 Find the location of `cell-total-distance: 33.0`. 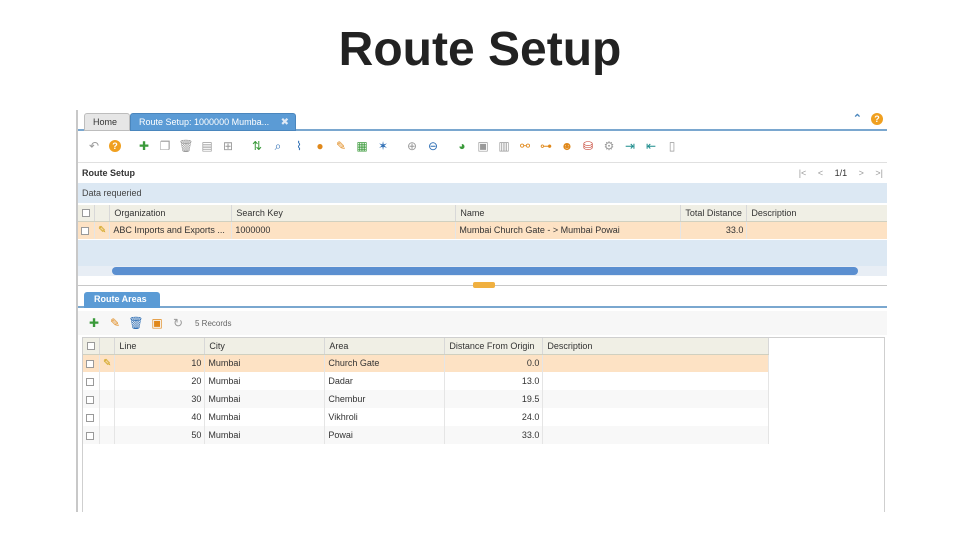

cell-total-distance: 33.0 is located at coordinates (714, 230).